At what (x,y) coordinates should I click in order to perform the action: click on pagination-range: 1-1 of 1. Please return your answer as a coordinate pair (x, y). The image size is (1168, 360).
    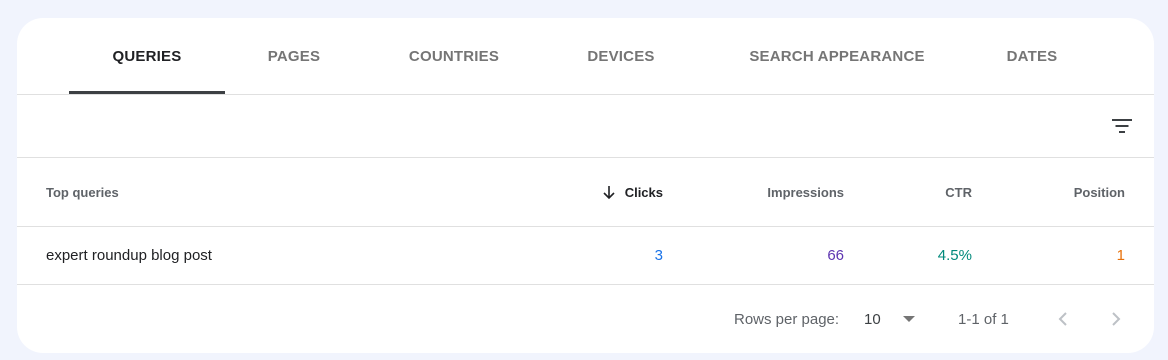
    Looking at the image, I should click on (983, 319).